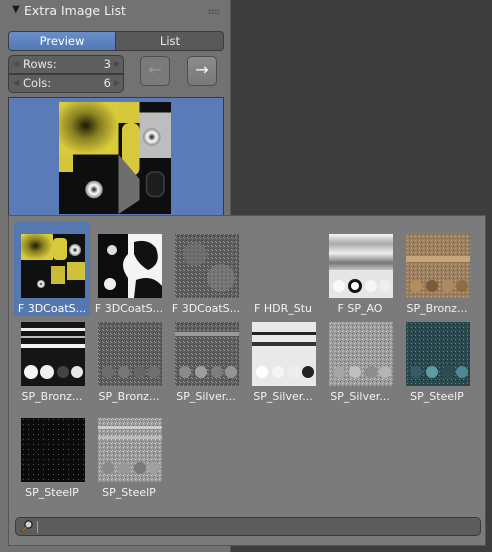  Describe the element at coordinates (169, 41) in the screenshot. I see `tab-list: List` at that location.